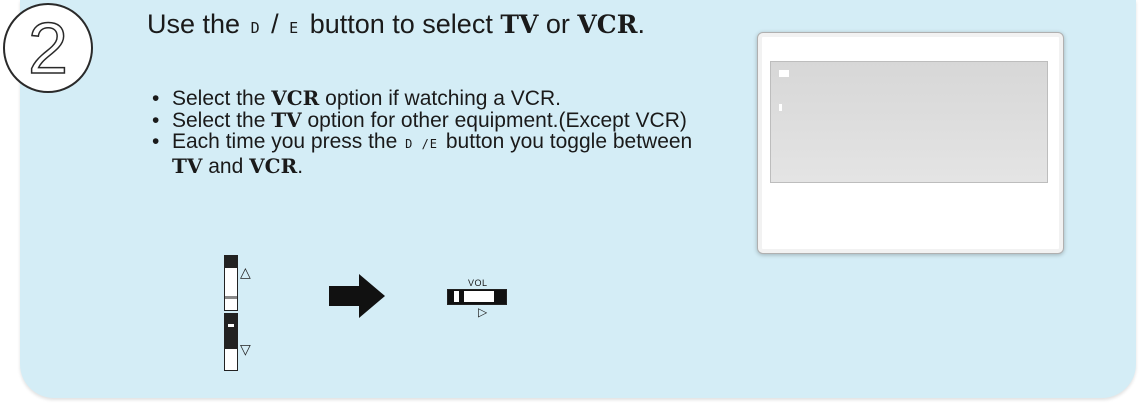 This screenshot has height=405, width=1144. What do you see at coordinates (497, 120) in the screenshot?
I see `list-item-text: option for other equipment.(Except VCR)` at bounding box center [497, 120].